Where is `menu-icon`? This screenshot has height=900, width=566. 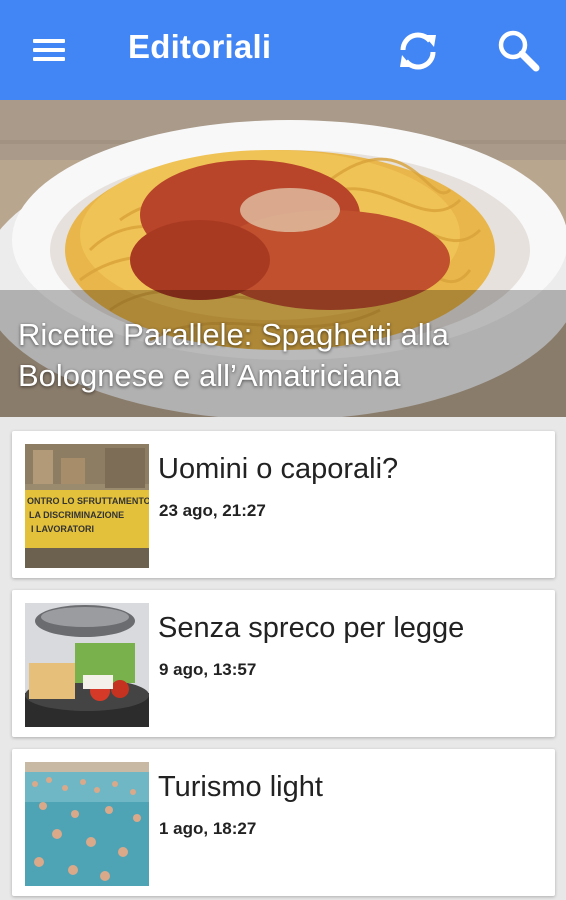 menu-icon is located at coordinates (50, 50).